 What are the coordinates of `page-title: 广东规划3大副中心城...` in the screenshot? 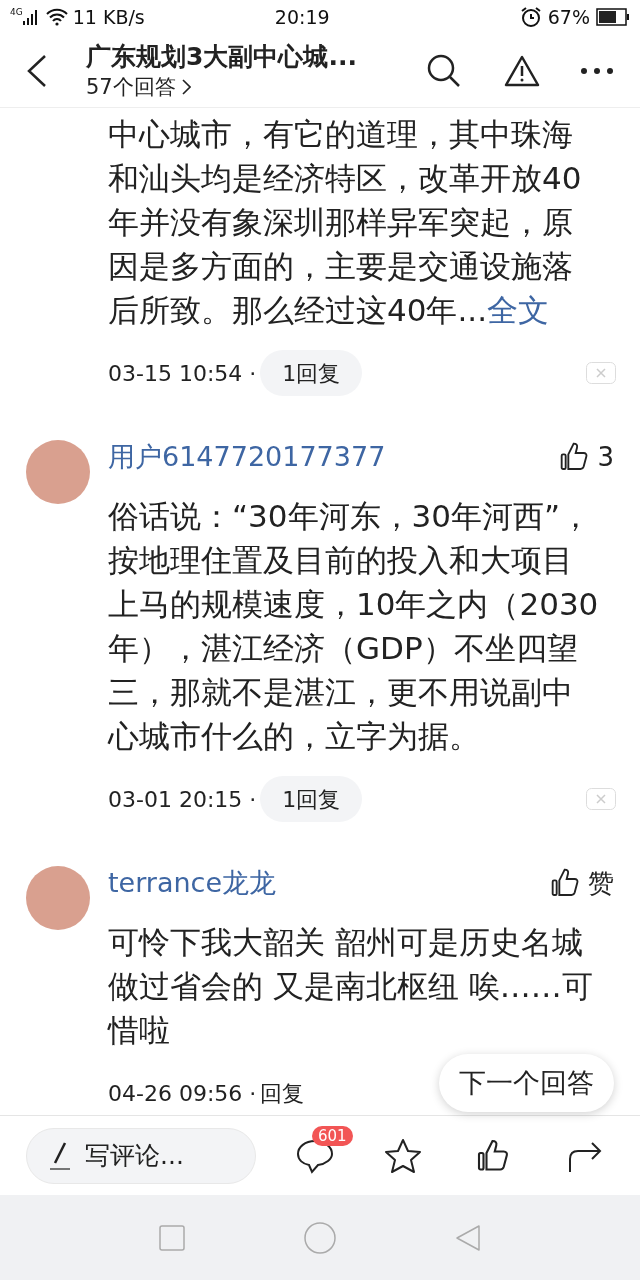 It's located at (222, 56).